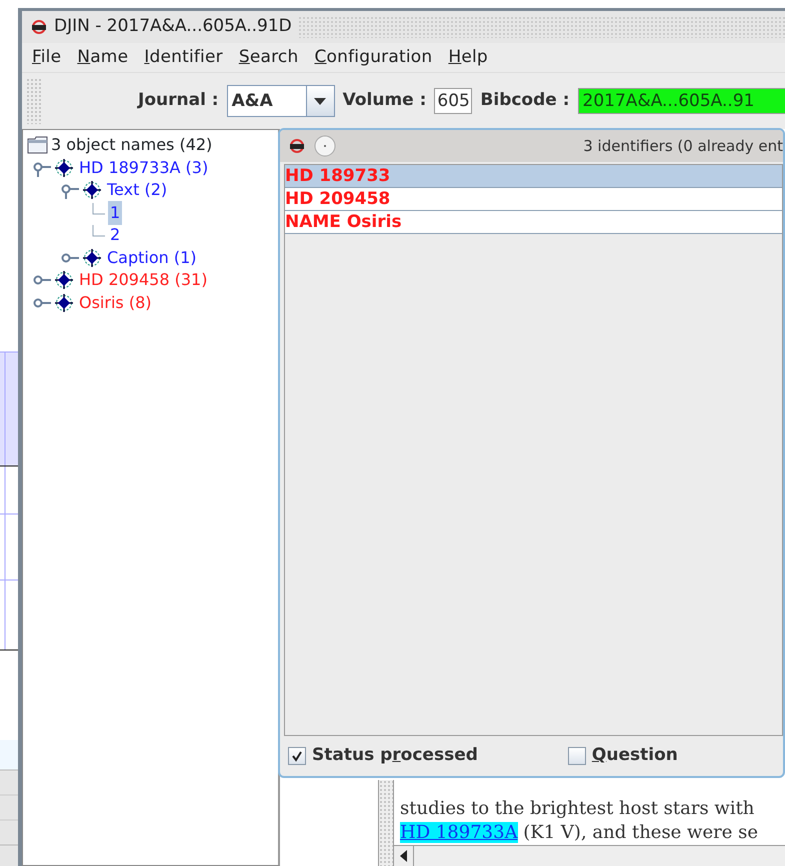  Describe the element at coordinates (589, 855) in the screenshot. I see `horizontal-scrollbar` at that location.